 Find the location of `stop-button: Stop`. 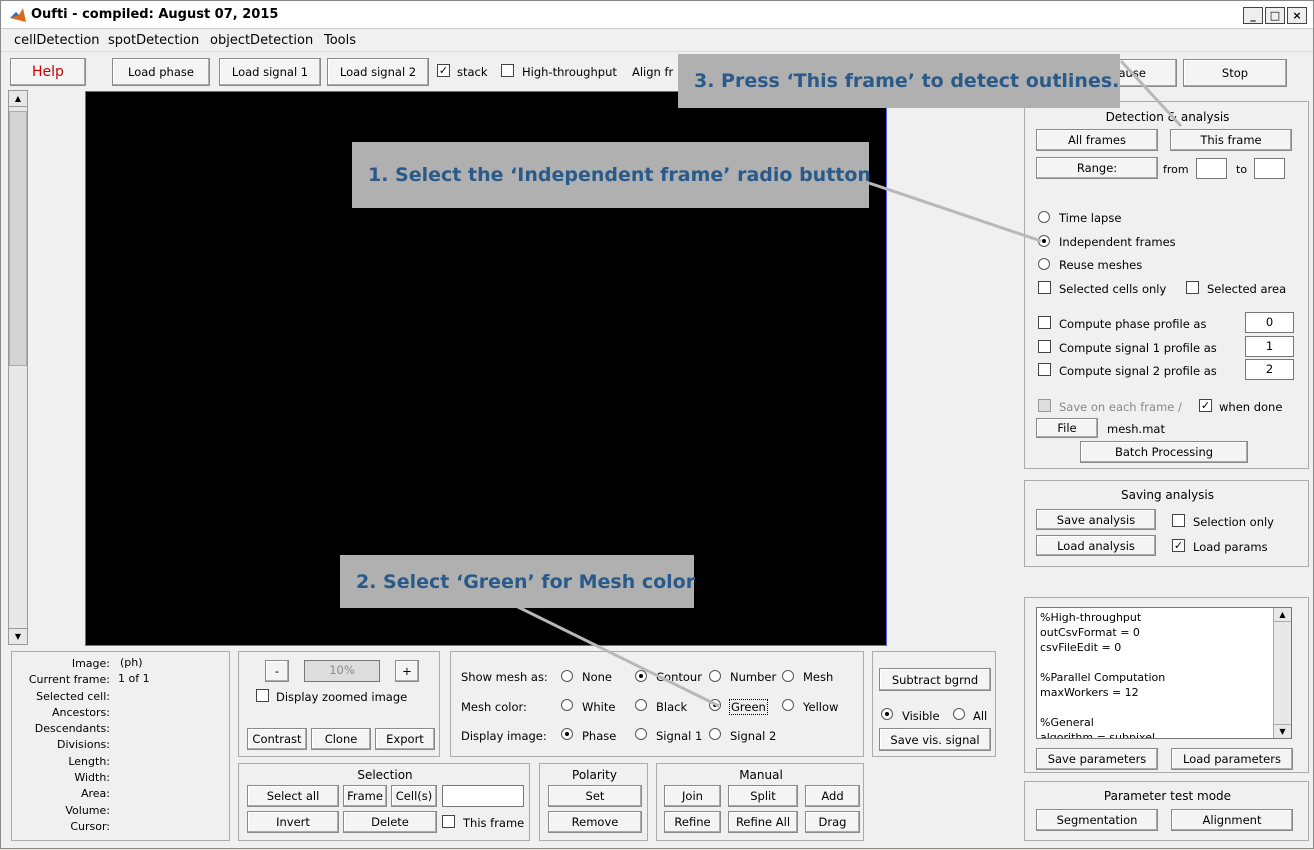

stop-button: Stop is located at coordinates (1235, 73).